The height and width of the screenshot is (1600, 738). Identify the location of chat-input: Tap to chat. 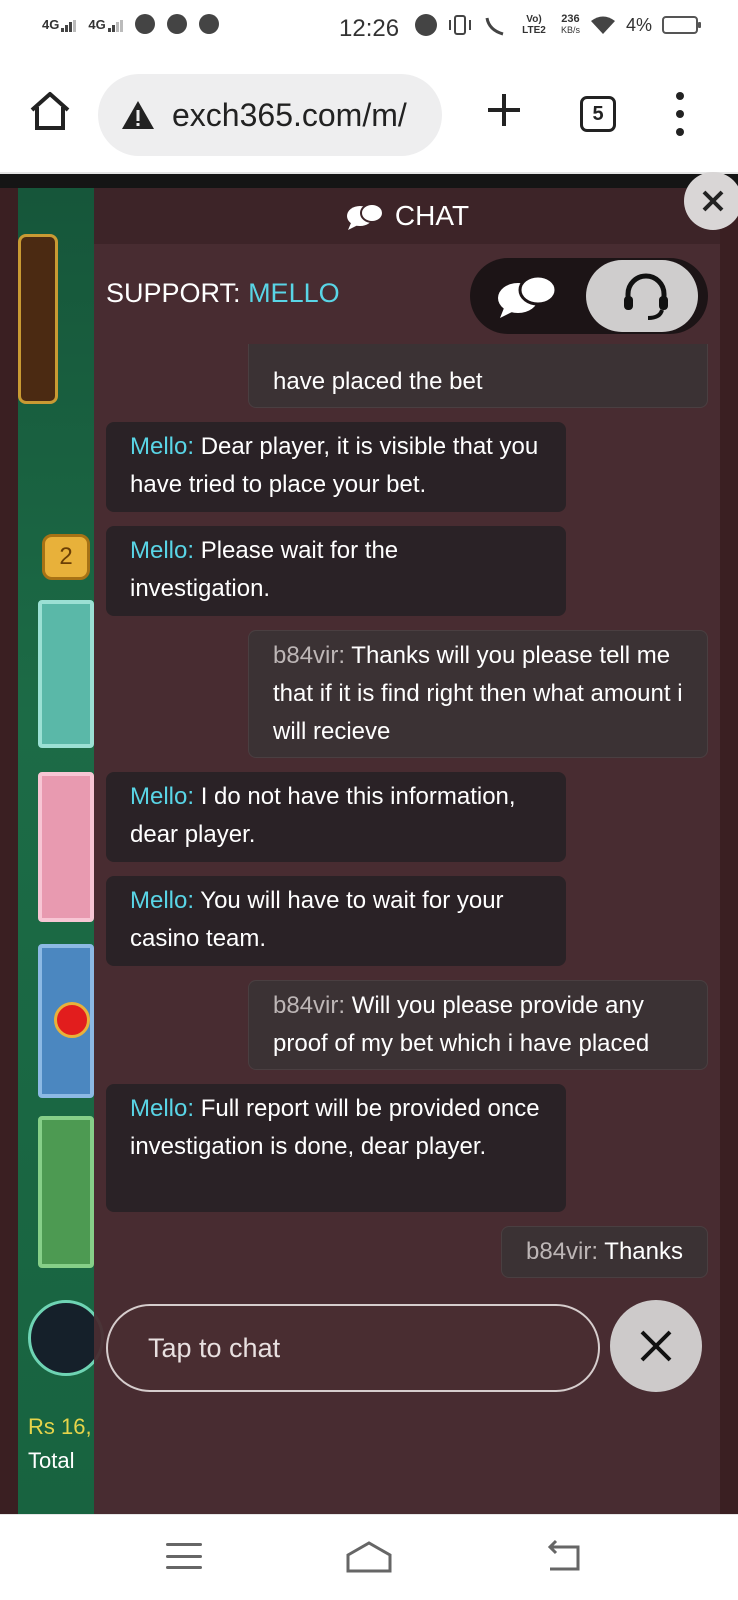
(353, 1348).